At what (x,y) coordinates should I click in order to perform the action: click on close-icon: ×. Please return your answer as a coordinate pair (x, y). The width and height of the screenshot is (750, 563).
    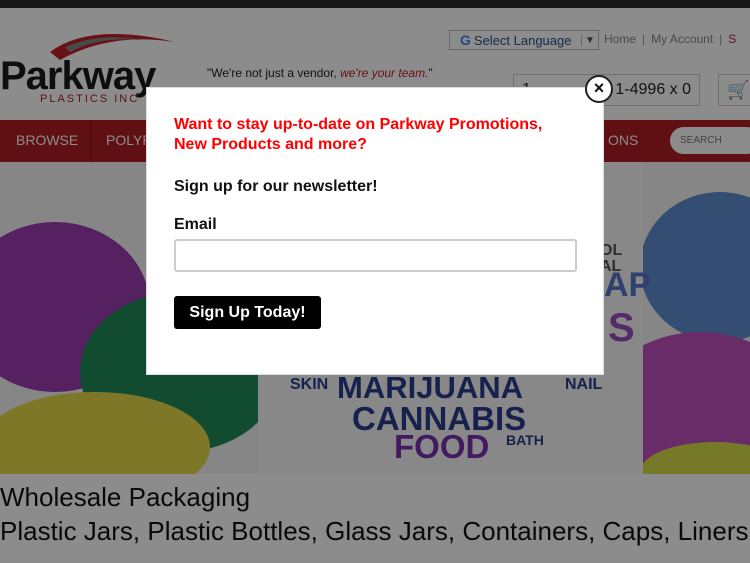
    Looking at the image, I should click on (599, 89).